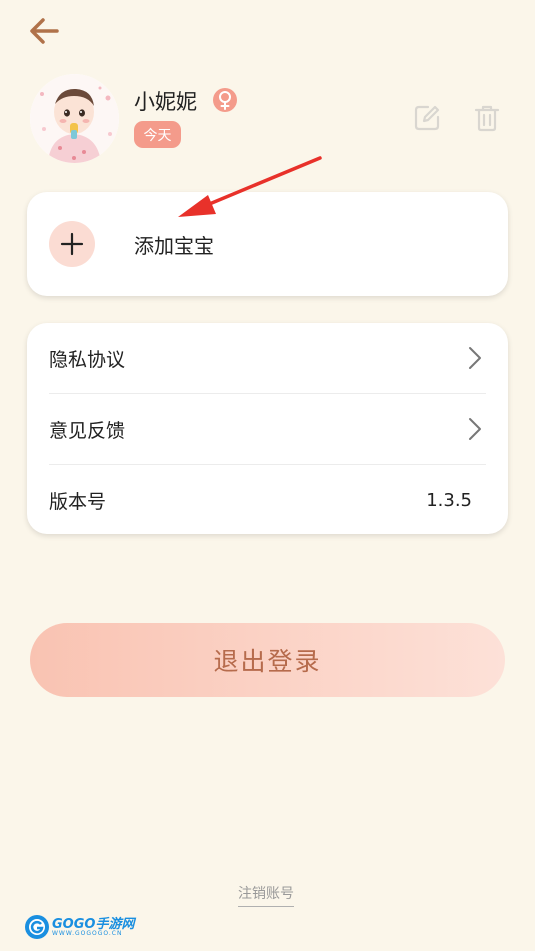 The width and height of the screenshot is (535, 951). I want to click on delete-icon, so click(487, 118).